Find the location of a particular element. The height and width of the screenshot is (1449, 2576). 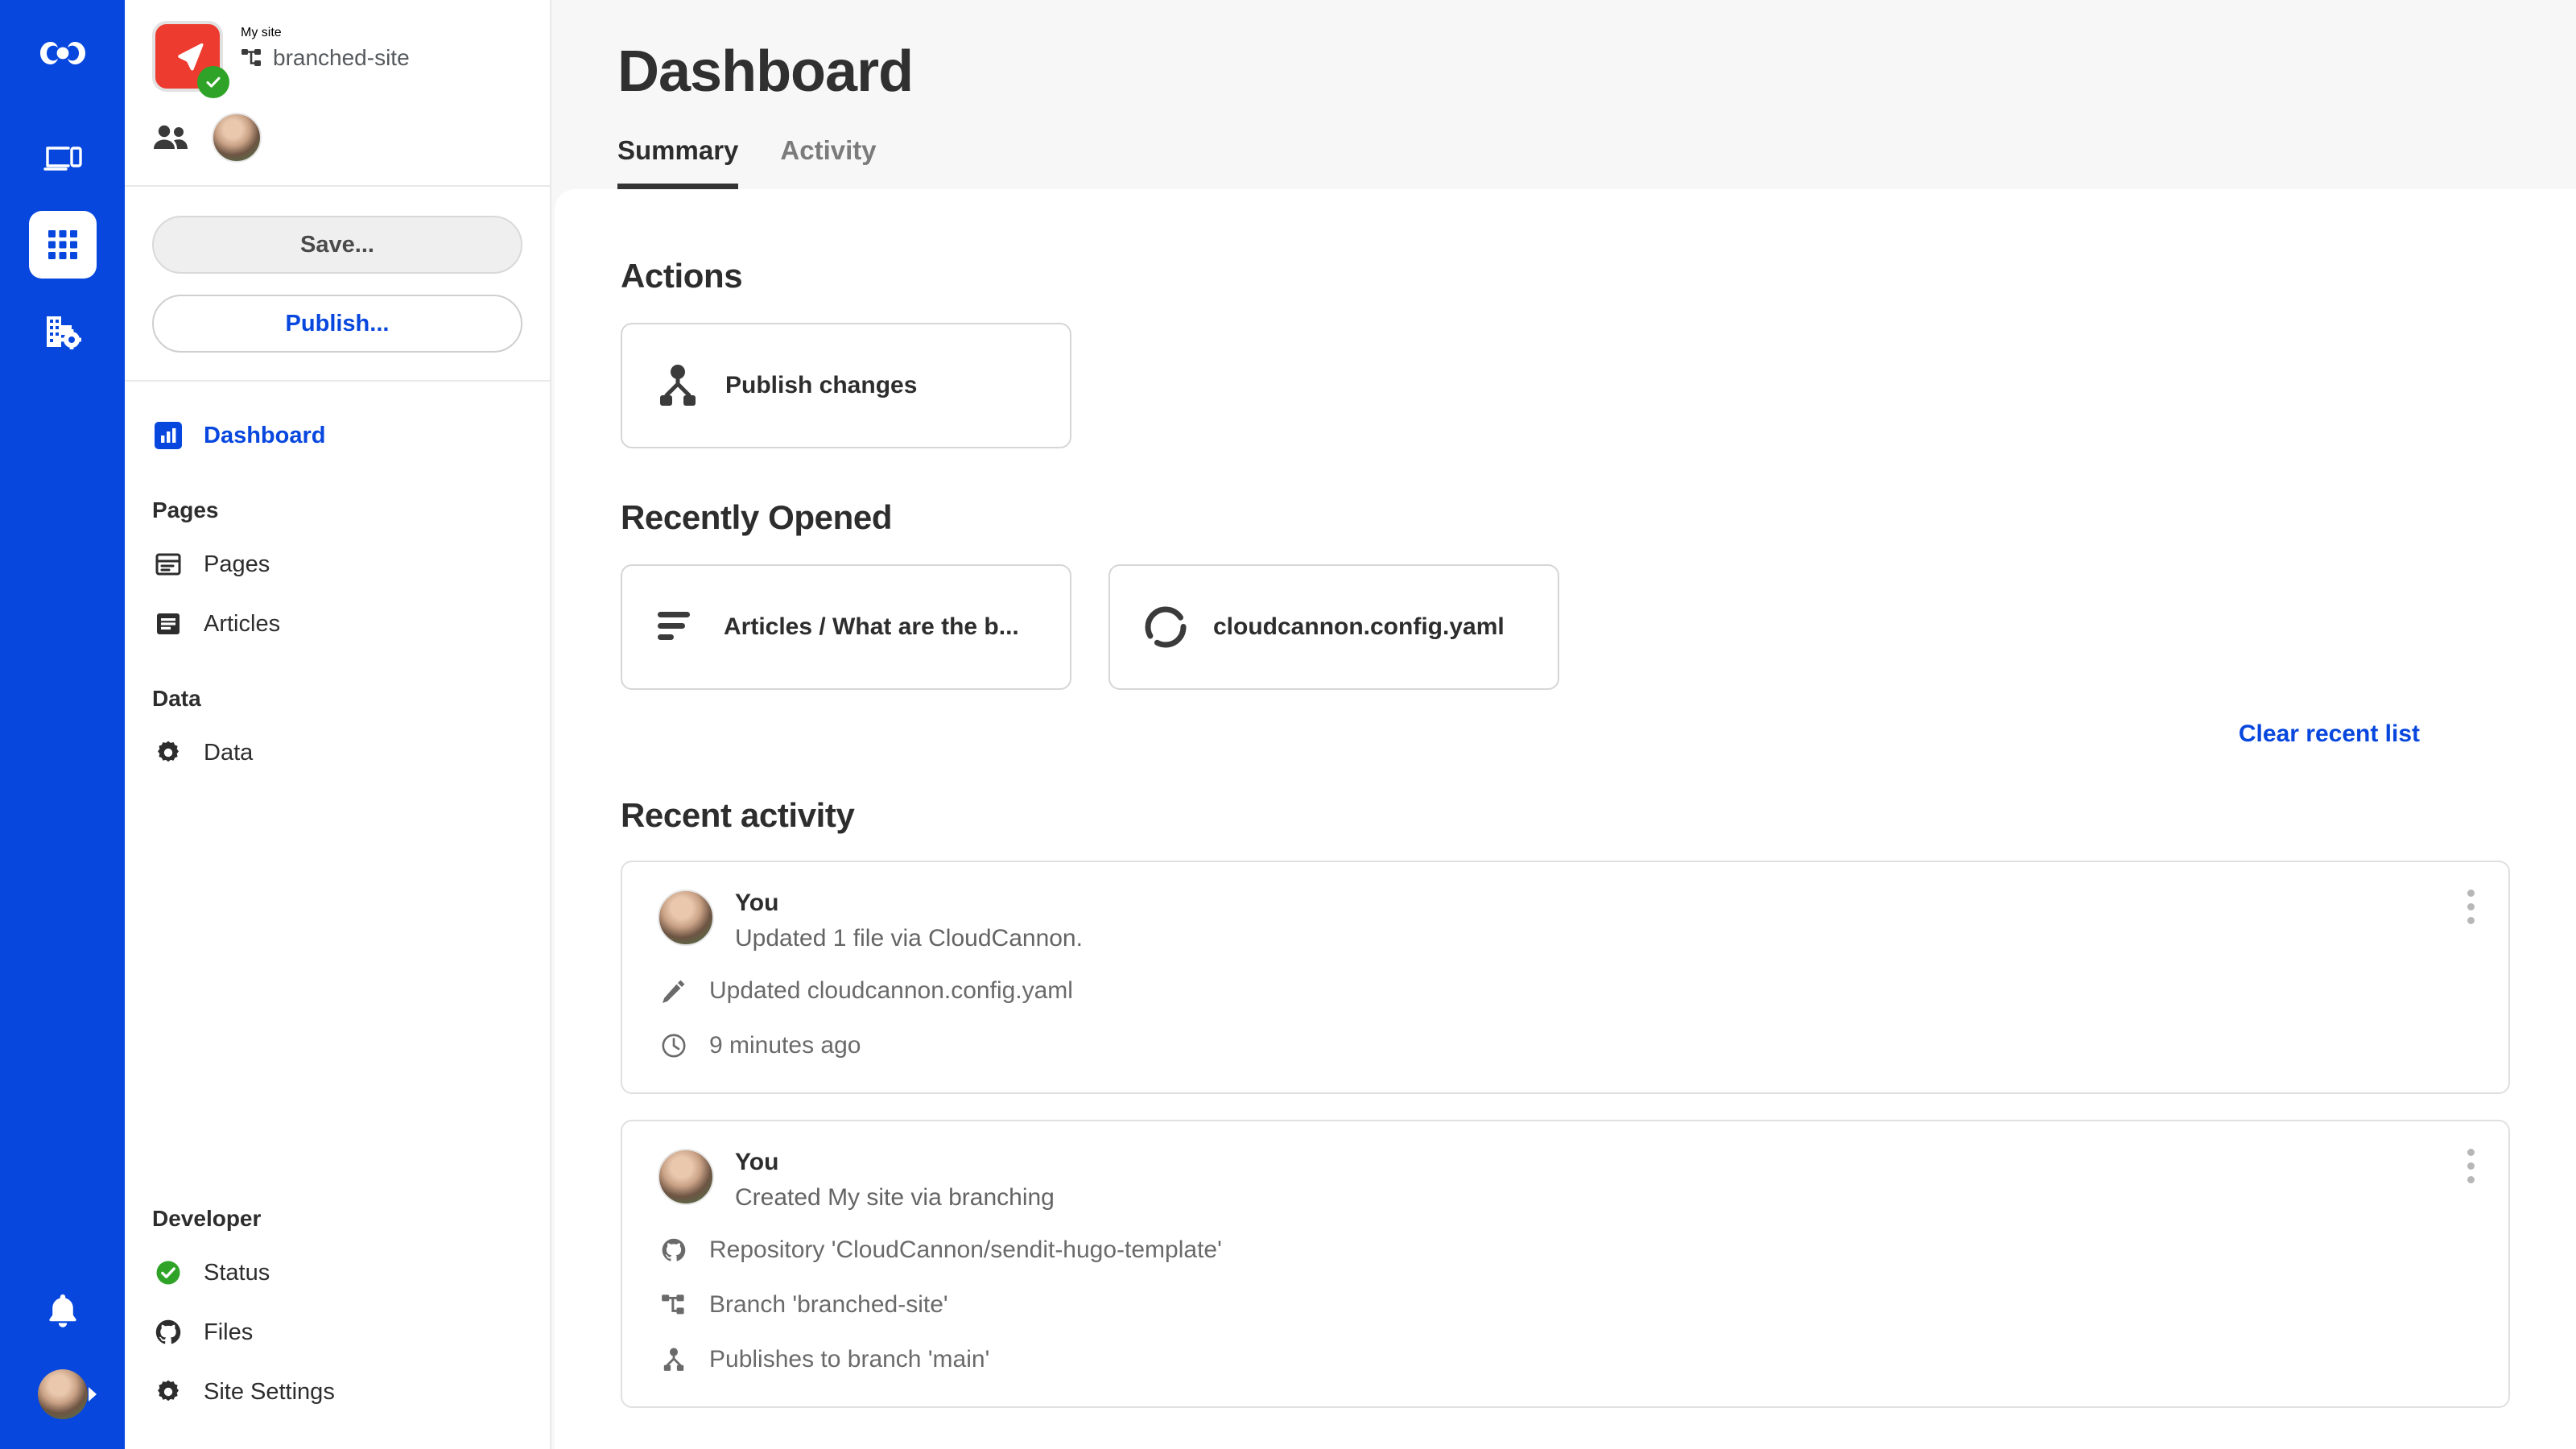

rail-item-devices-preview is located at coordinates (63, 158).